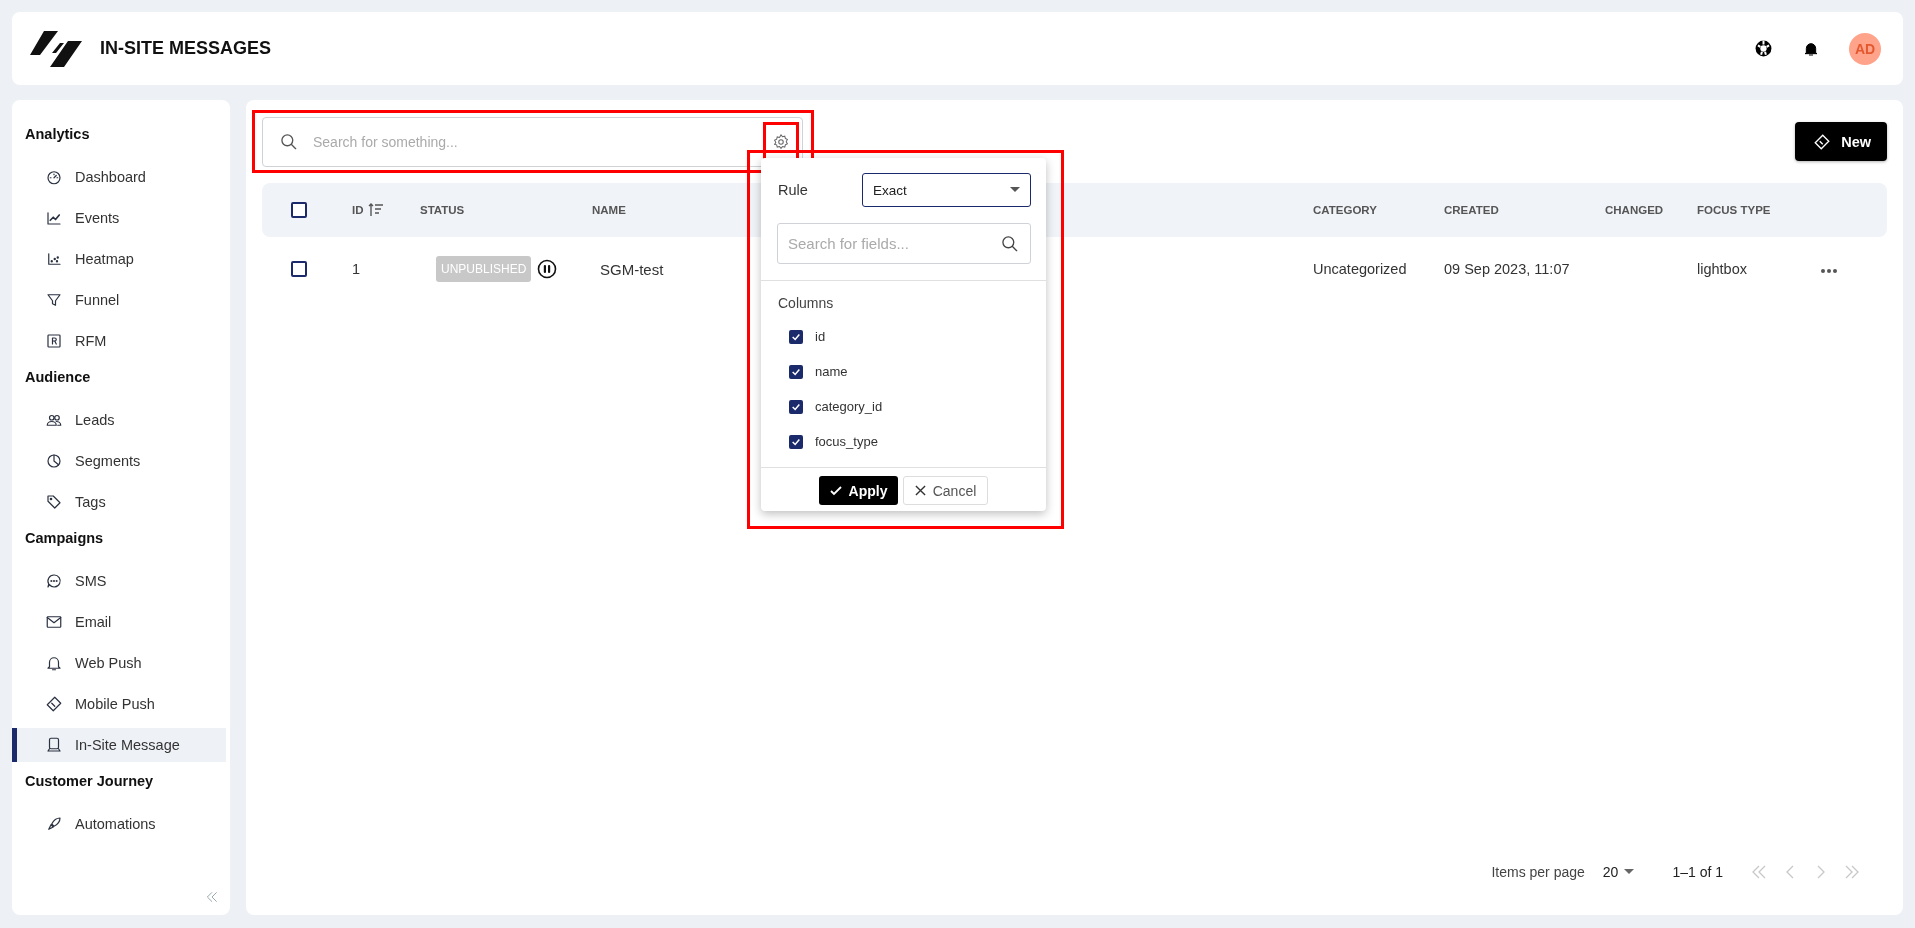 This screenshot has width=1915, height=928. Describe the element at coordinates (846, 441) in the screenshot. I see `checkbox-label: focus_type` at that location.